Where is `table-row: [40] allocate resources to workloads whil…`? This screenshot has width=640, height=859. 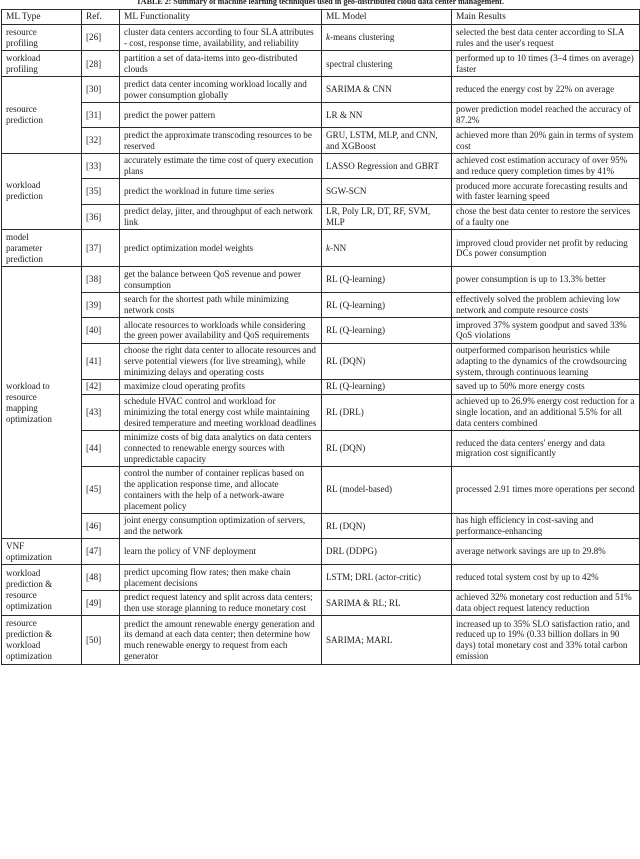
table-row: [40] allocate resources to workloads whil… is located at coordinates (321, 330).